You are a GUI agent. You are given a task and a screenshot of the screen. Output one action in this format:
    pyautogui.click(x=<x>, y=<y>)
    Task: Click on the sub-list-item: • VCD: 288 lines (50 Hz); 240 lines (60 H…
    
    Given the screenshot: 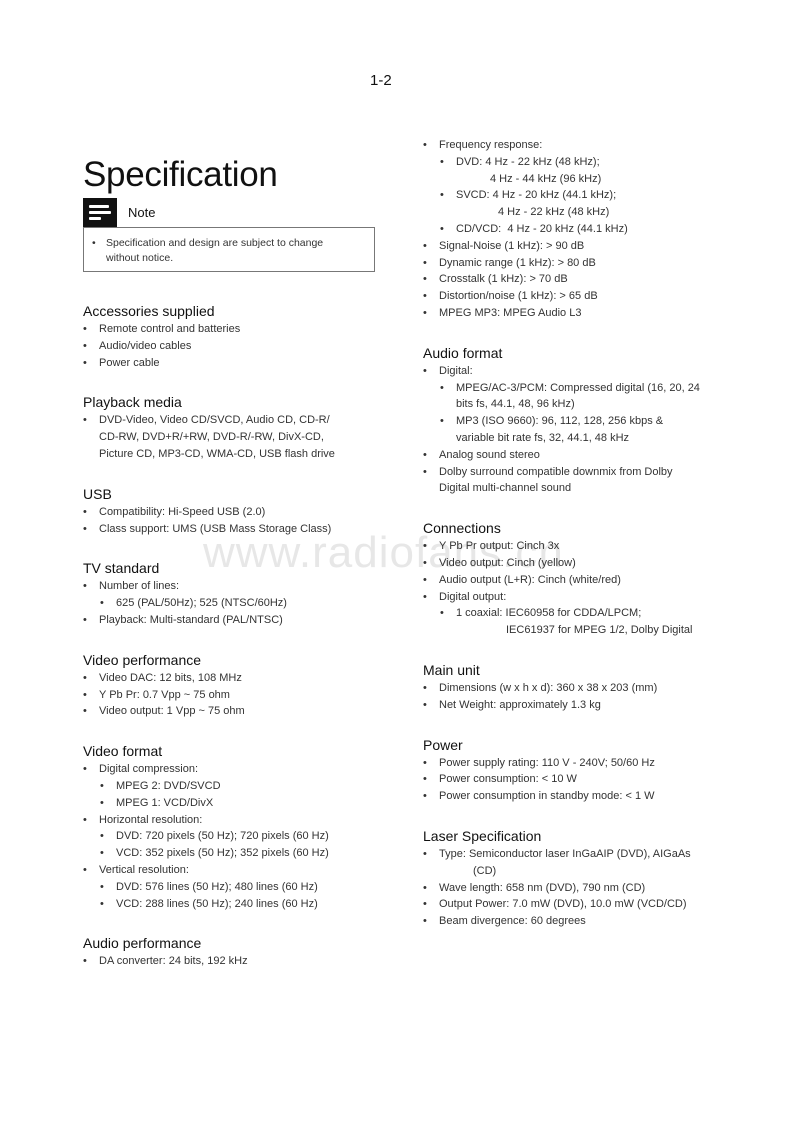 What is the action you would take?
    pyautogui.click(x=209, y=903)
    